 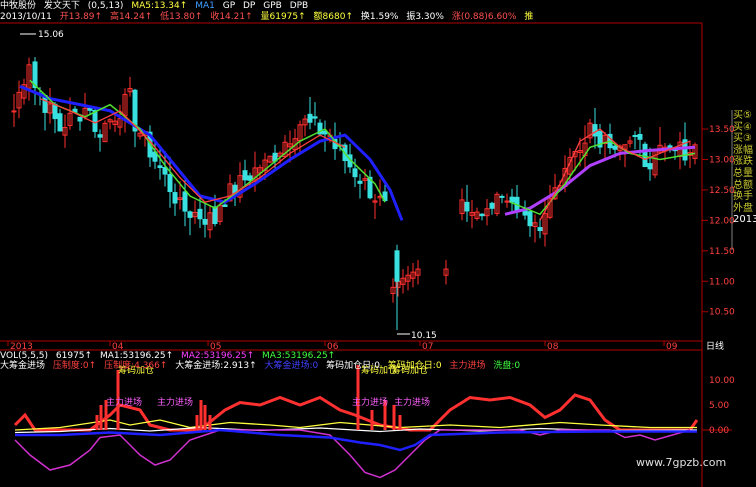 What do you see at coordinates (681, 462) in the screenshot?
I see `watermark: www.7gpzb.com` at bounding box center [681, 462].